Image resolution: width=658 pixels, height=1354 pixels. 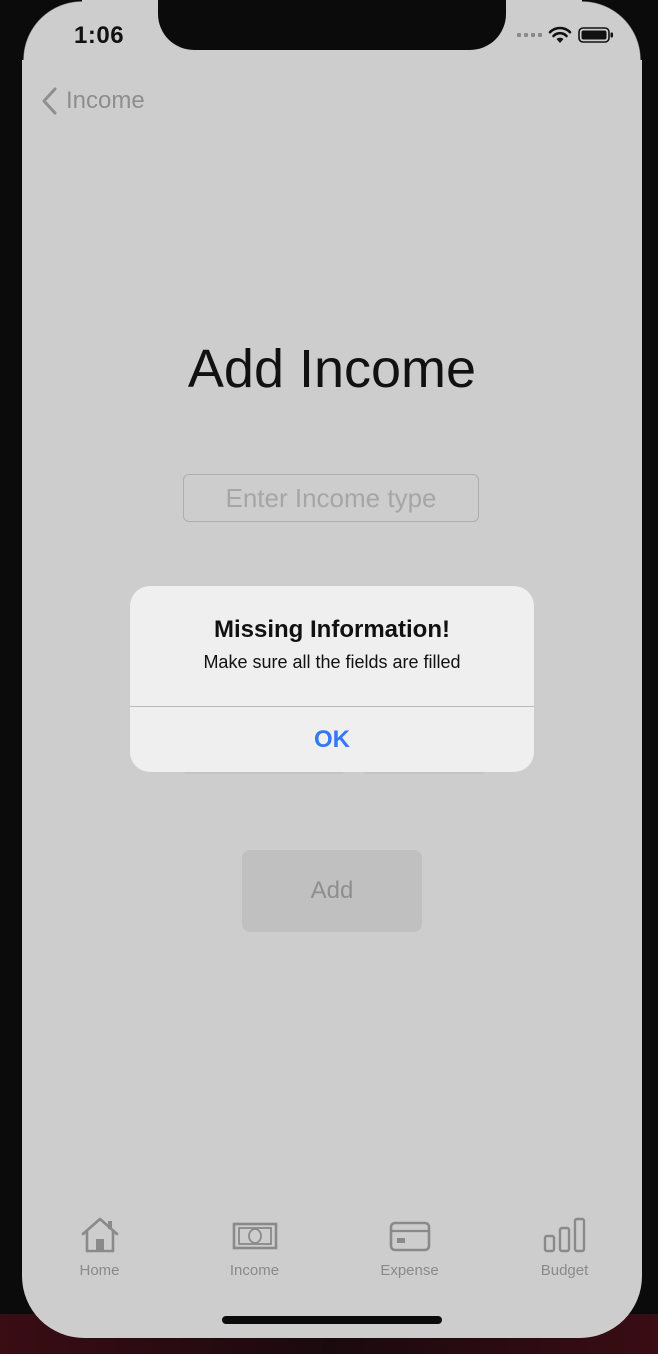 What do you see at coordinates (332, 662) in the screenshot?
I see `alert-message: Make sure all the fields are filled` at bounding box center [332, 662].